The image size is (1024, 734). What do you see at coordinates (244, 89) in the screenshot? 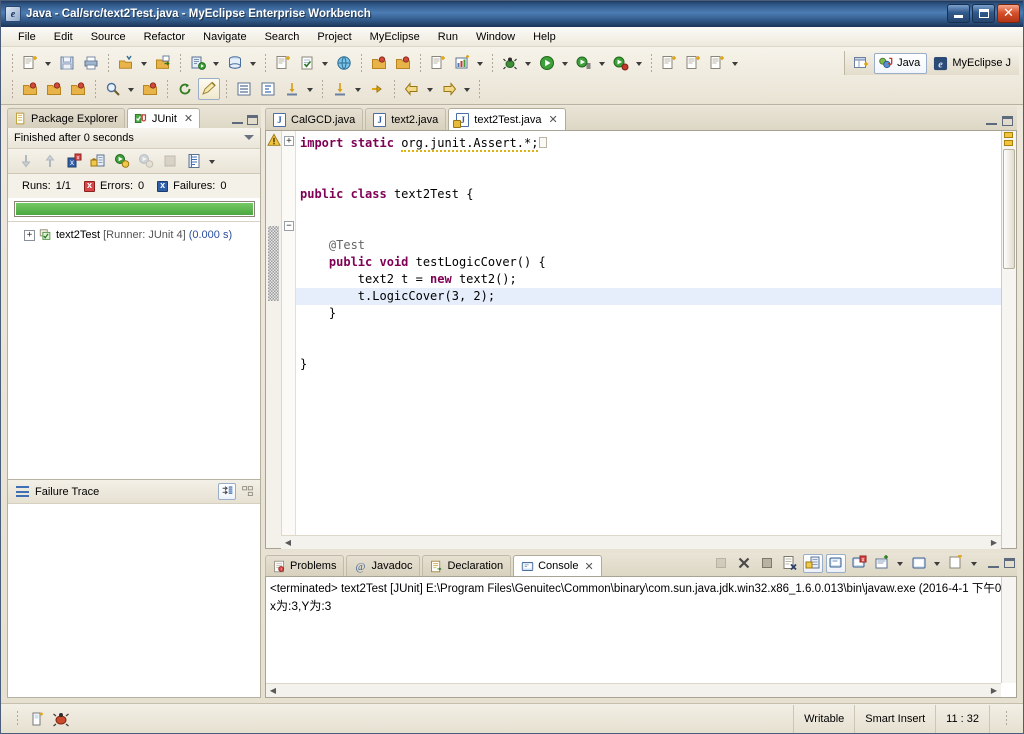
I see `outline-button` at bounding box center [244, 89].